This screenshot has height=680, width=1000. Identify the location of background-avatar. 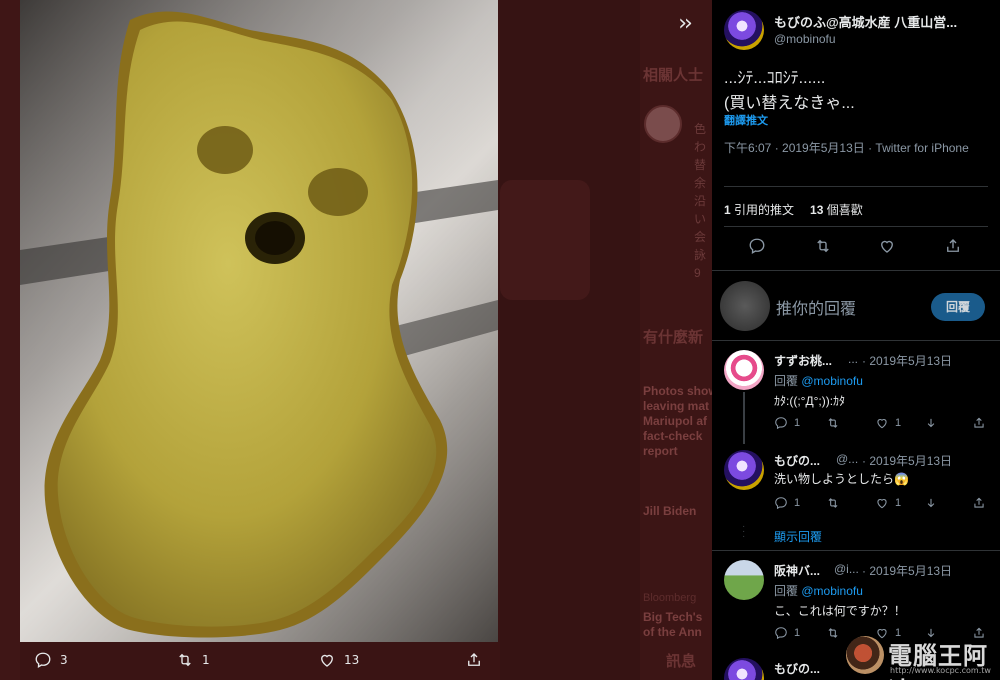
(663, 124).